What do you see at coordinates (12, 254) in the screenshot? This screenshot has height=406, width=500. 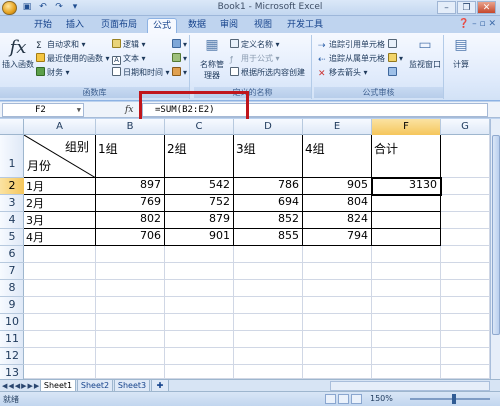 I see `row-header-6: 6` at bounding box center [12, 254].